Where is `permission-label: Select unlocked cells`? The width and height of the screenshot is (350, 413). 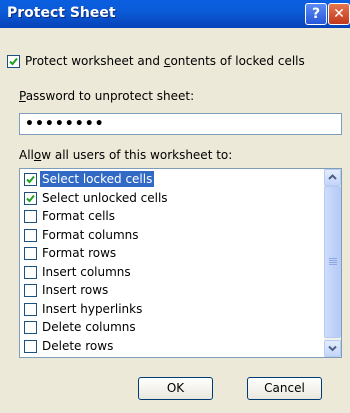 permission-label: Select unlocked cells is located at coordinates (105, 197).